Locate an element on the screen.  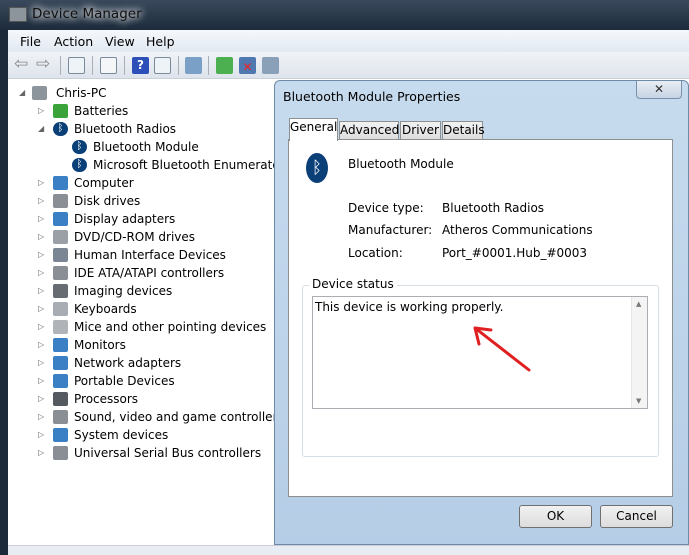
close-button: ✕ is located at coordinates (659, 90).